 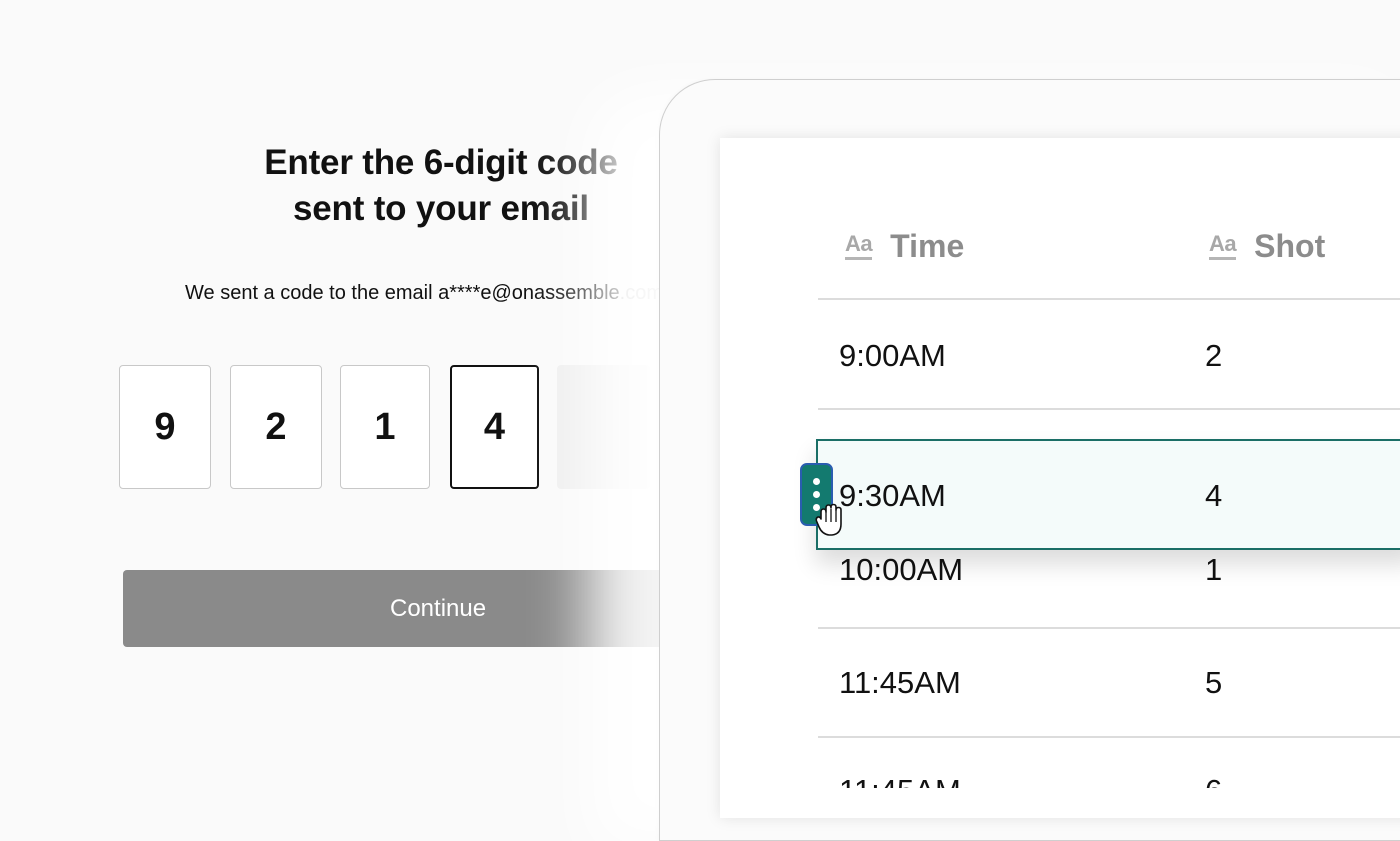 I want to click on cell-time: 9:00AM, so click(x=892, y=356).